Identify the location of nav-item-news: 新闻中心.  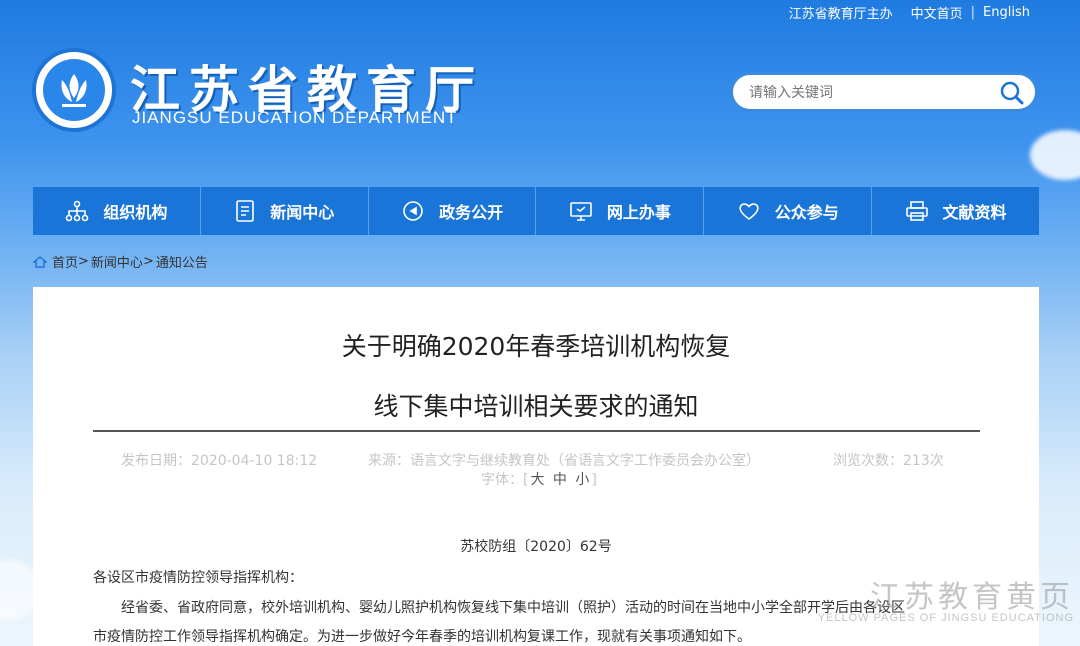
(285, 211).